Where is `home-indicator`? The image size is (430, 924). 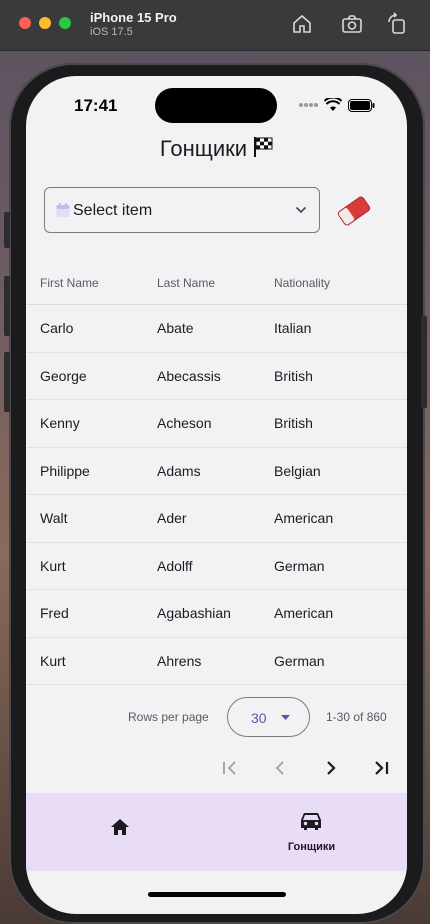 home-indicator is located at coordinates (217, 894).